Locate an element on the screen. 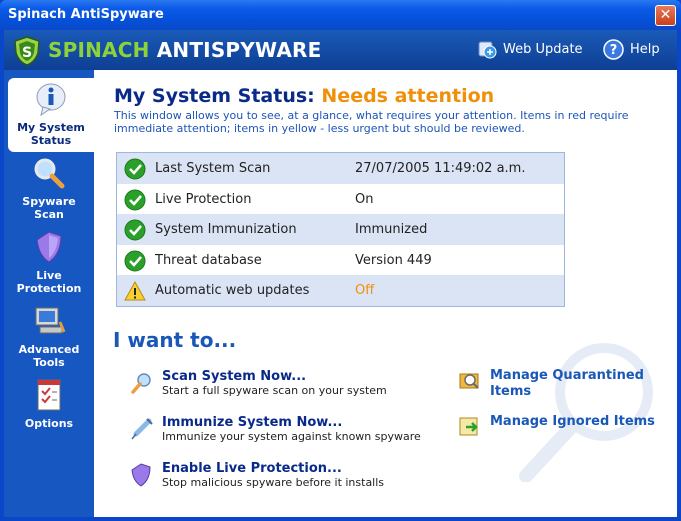 The height and width of the screenshot is (521, 681). page-title: My System Status: Needs attention is located at coordinates (304, 96).